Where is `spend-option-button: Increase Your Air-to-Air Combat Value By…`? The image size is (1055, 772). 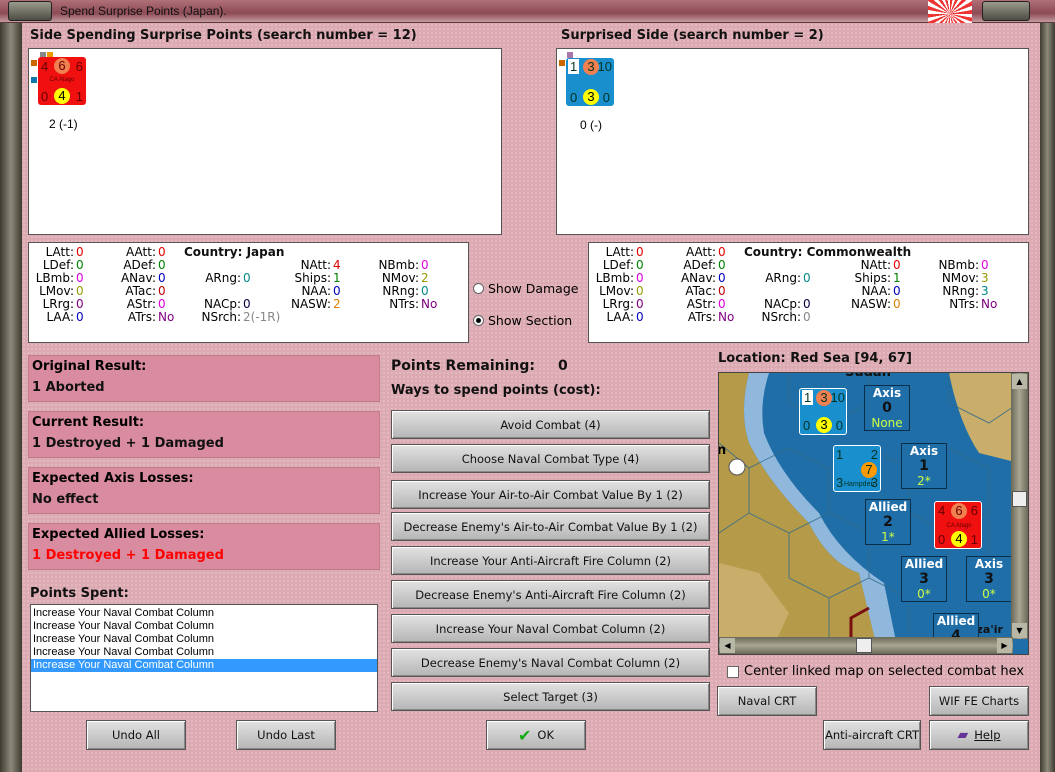
spend-option-button: Increase Your Air-to-Air Combat Value By… is located at coordinates (550, 494).